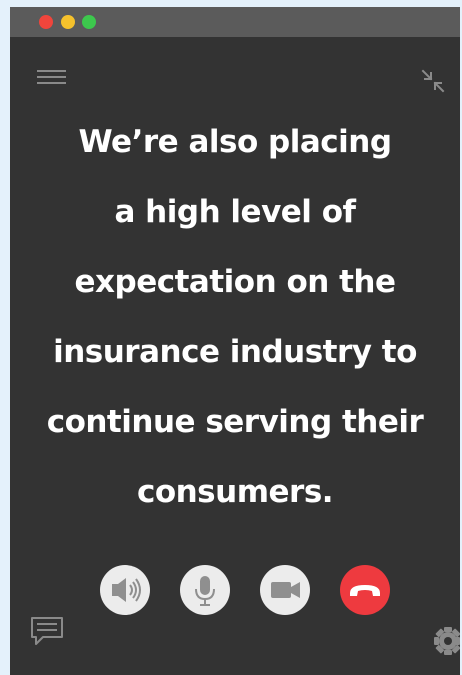  What do you see at coordinates (235, 422) in the screenshot?
I see `caption-line: continue serving their` at bounding box center [235, 422].